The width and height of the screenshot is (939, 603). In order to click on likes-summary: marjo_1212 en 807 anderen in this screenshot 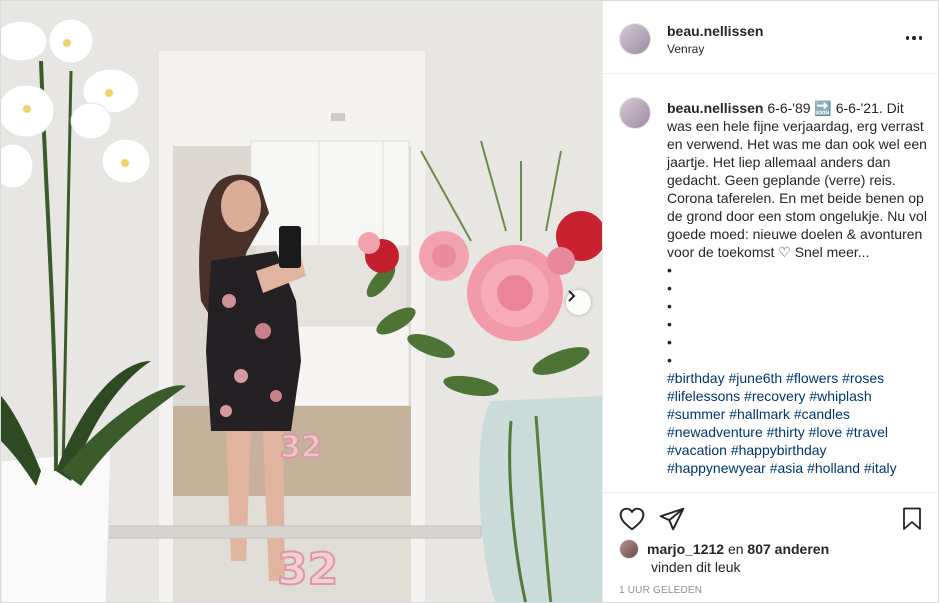, I will do `click(724, 549)`.